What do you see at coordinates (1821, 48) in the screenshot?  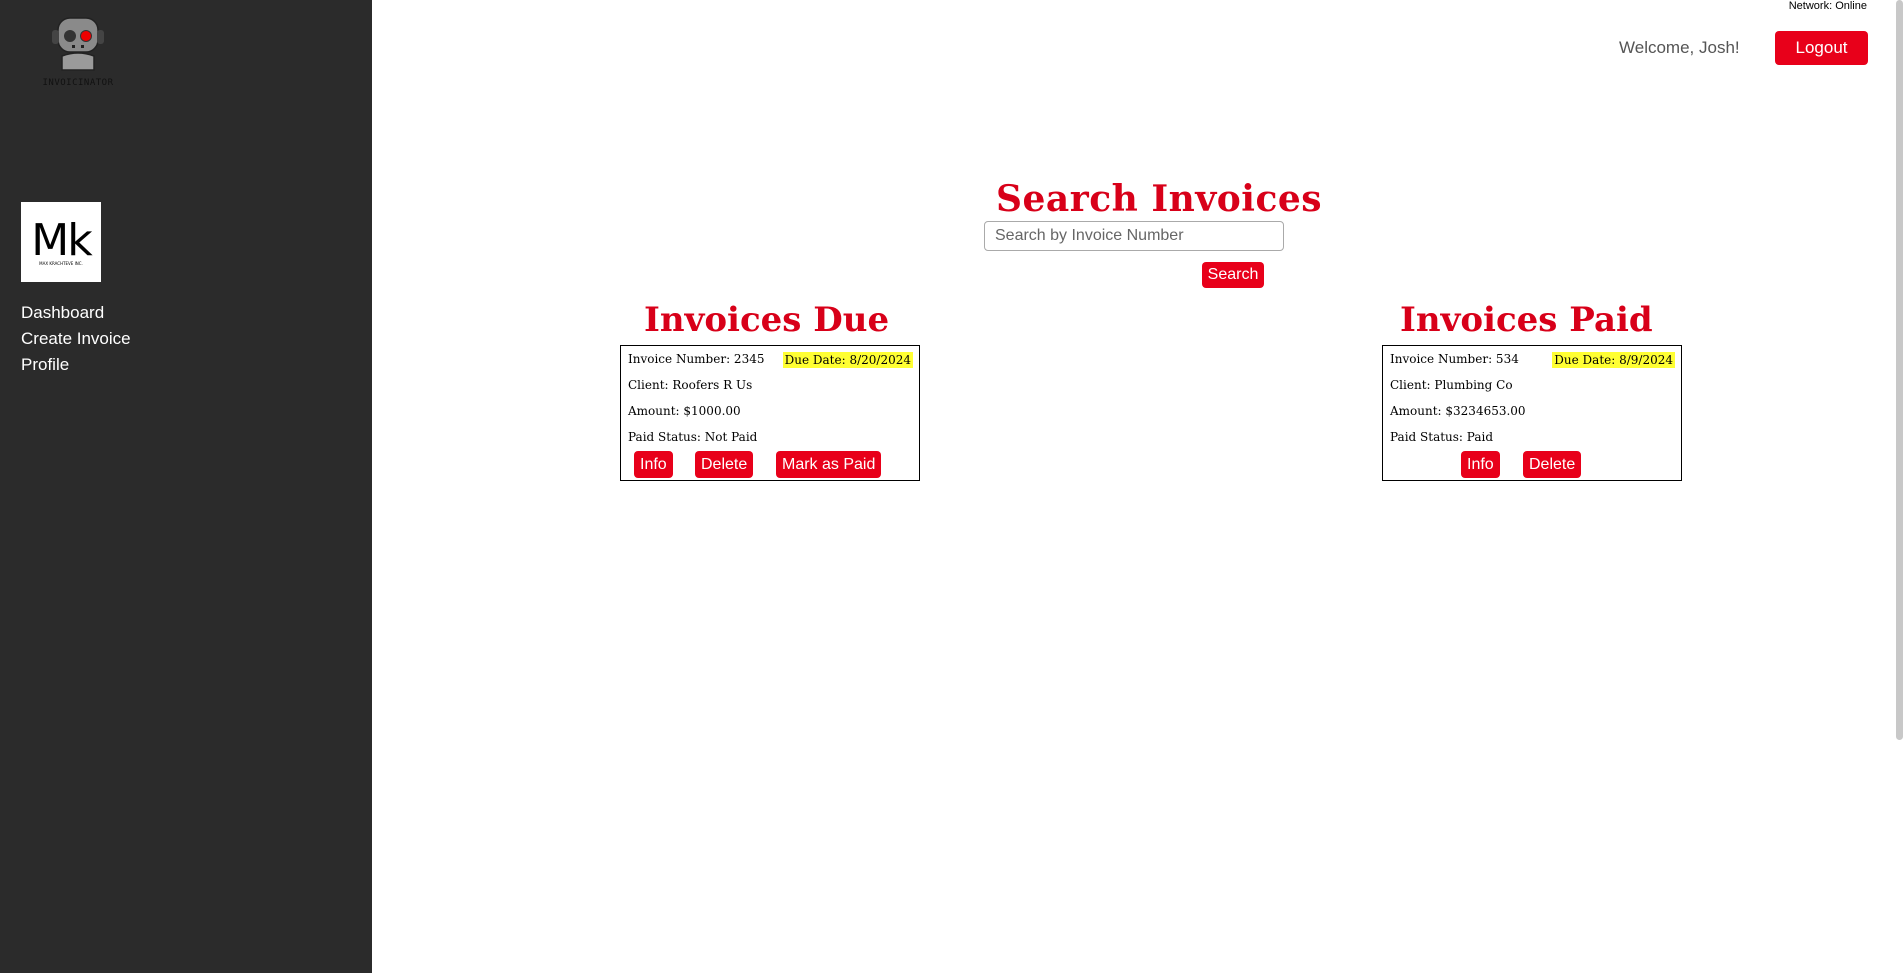 I see `logout-button: Logout` at bounding box center [1821, 48].